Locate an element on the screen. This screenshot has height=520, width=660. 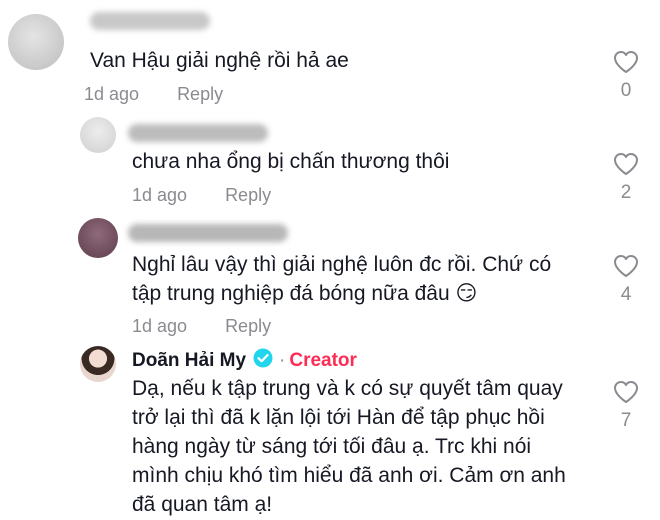
like-count: 7 is located at coordinates (626, 420).